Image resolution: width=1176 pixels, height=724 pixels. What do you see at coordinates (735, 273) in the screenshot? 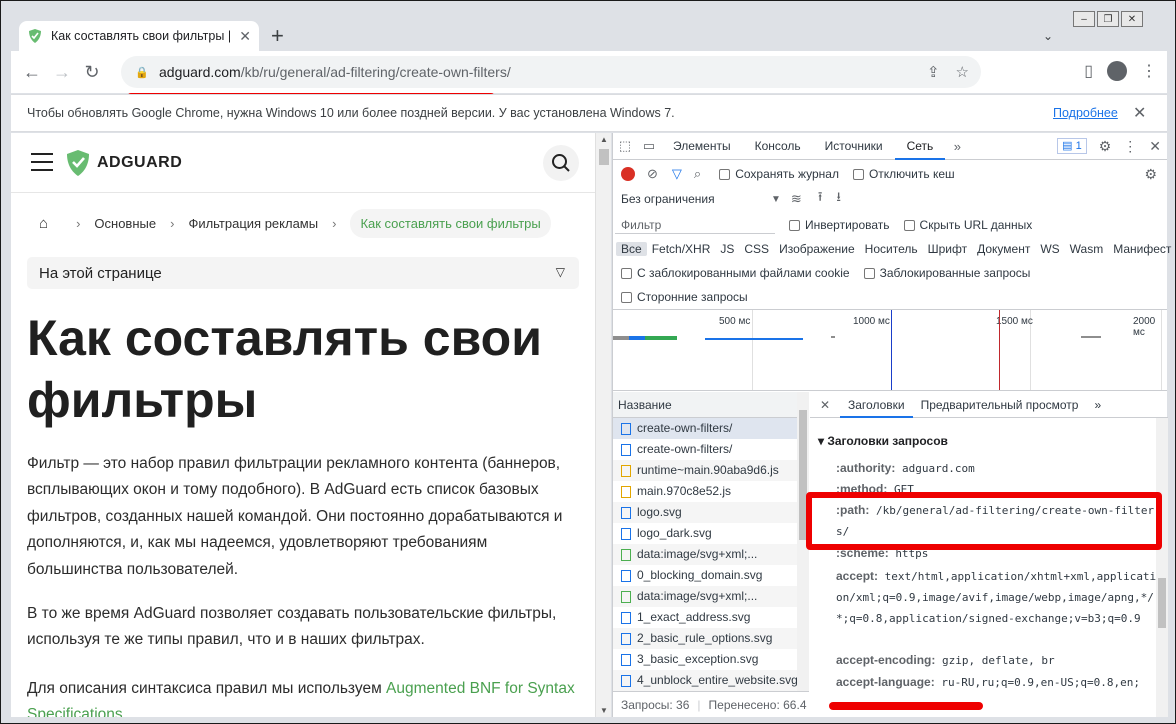
I see `blocked-cookies-checkbox: С заблокированными файлами cookie` at bounding box center [735, 273].